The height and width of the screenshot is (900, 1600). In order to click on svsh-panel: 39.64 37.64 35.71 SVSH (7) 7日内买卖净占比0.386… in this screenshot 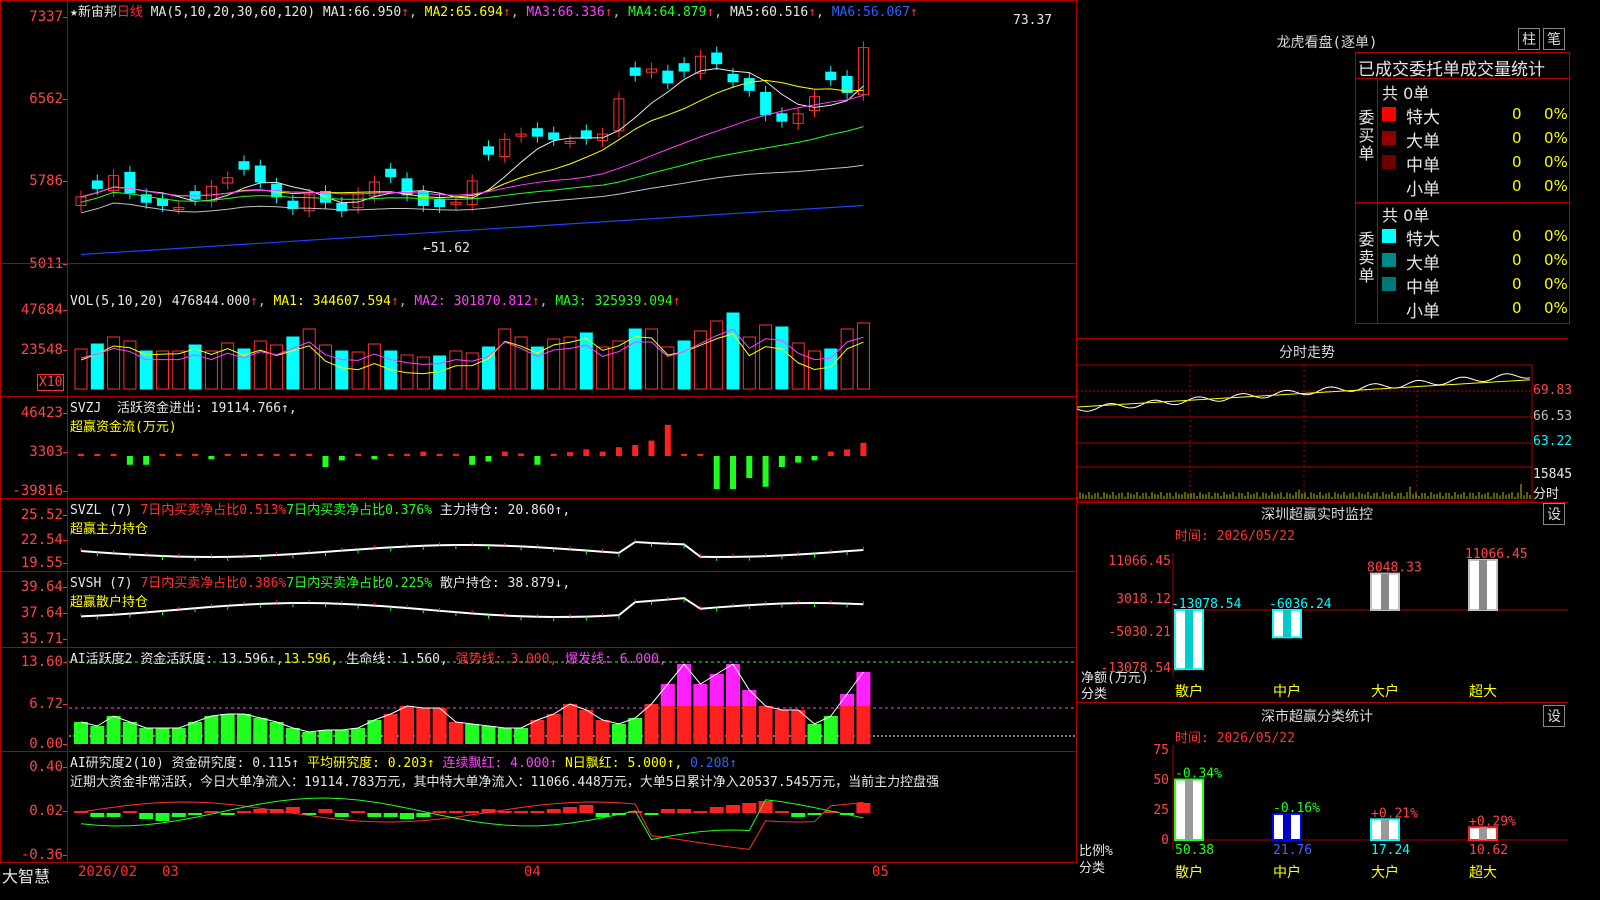, I will do `click(538, 609)`.